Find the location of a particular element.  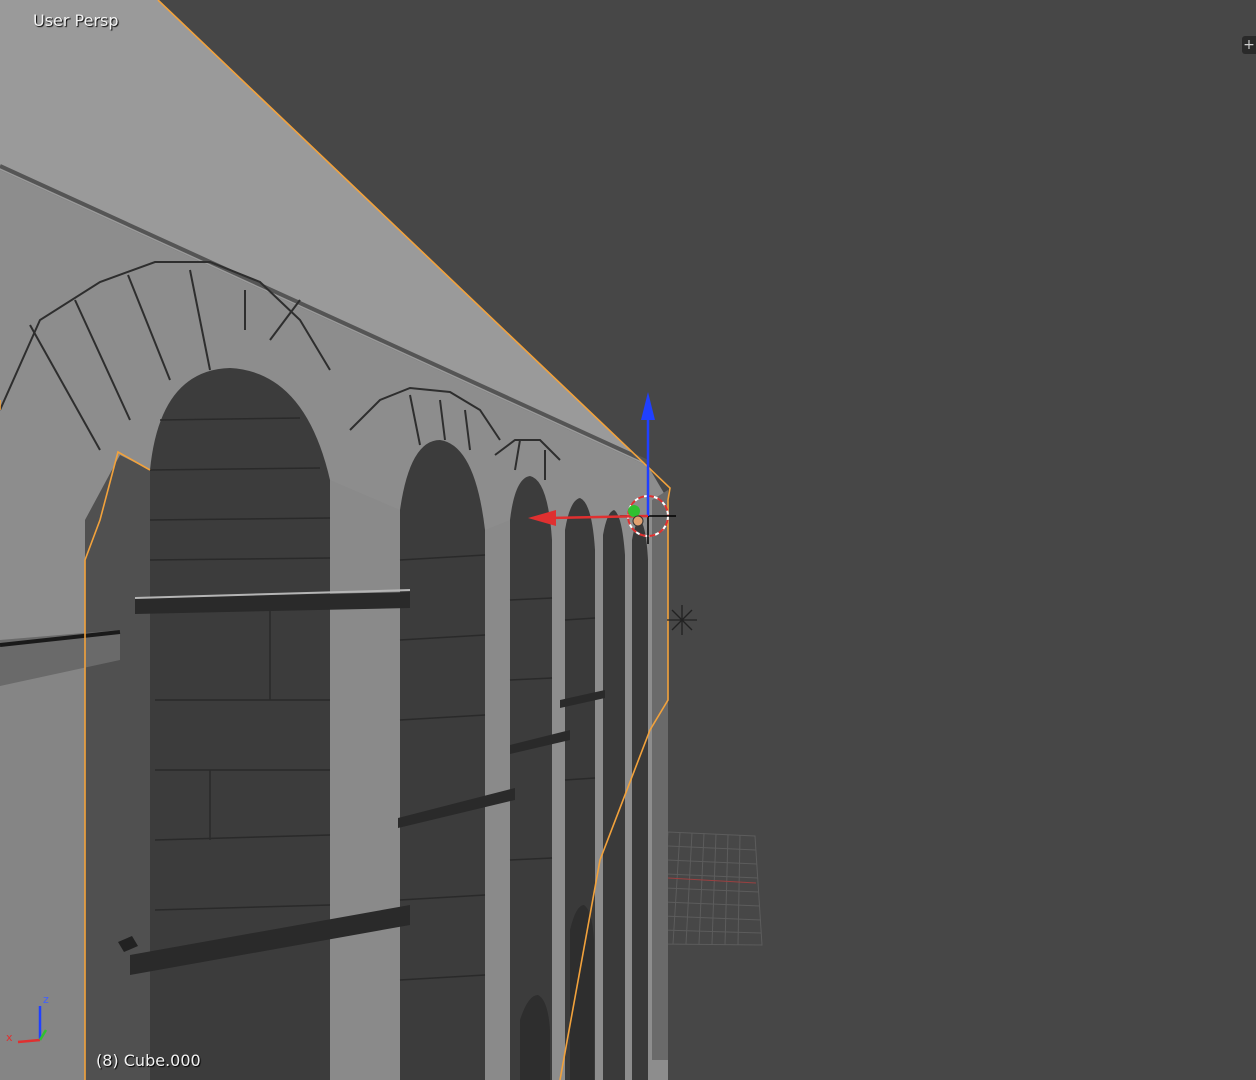

axis-x-label: x is located at coordinates (9, 1037).